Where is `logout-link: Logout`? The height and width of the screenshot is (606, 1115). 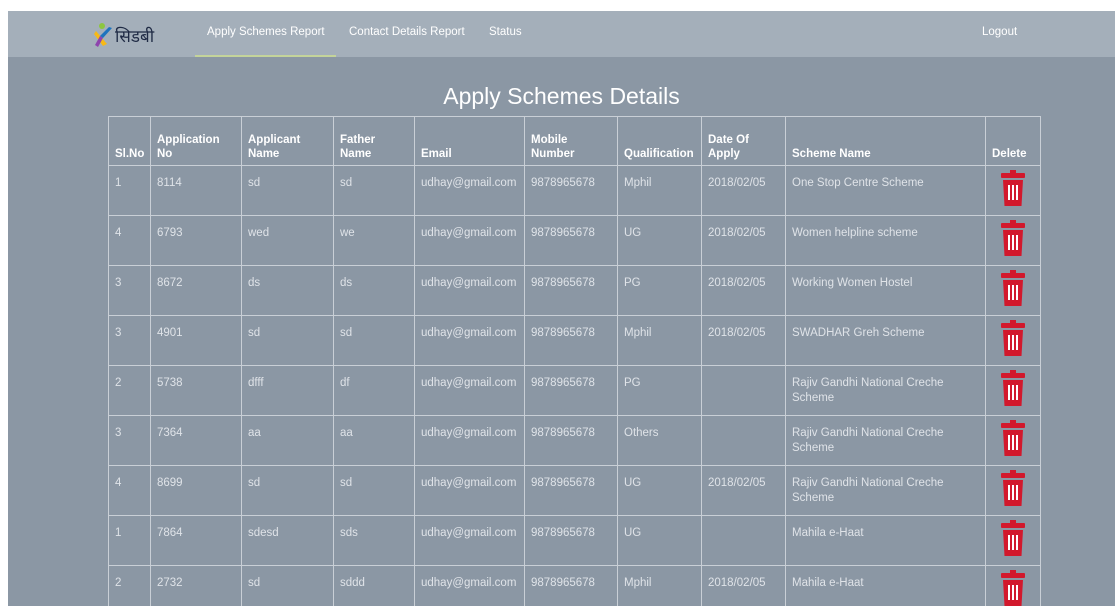 logout-link: Logout is located at coordinates (999, 34).